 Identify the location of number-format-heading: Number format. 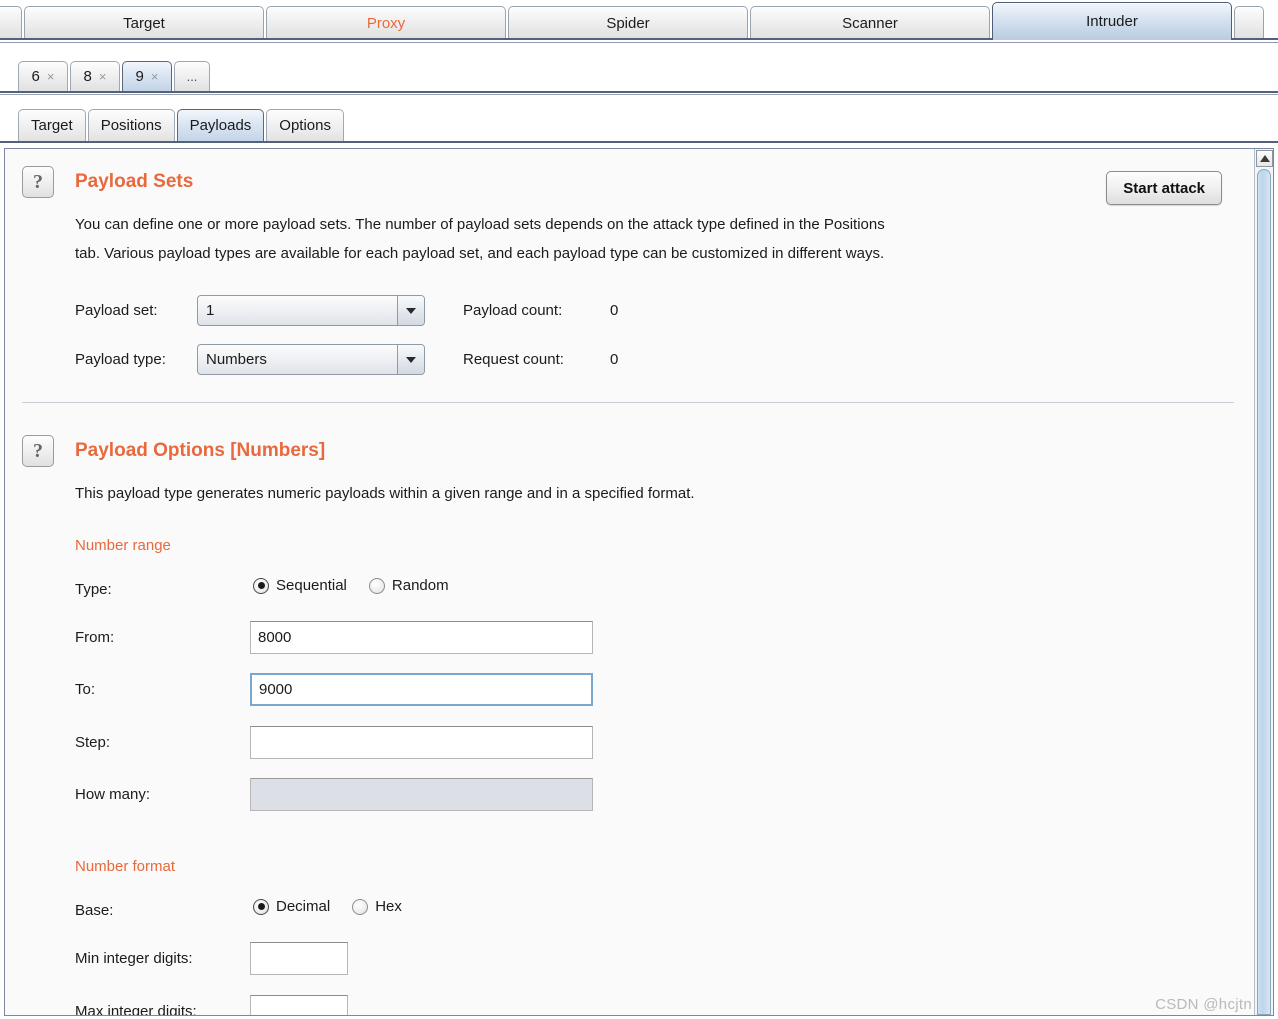
(125, 866).